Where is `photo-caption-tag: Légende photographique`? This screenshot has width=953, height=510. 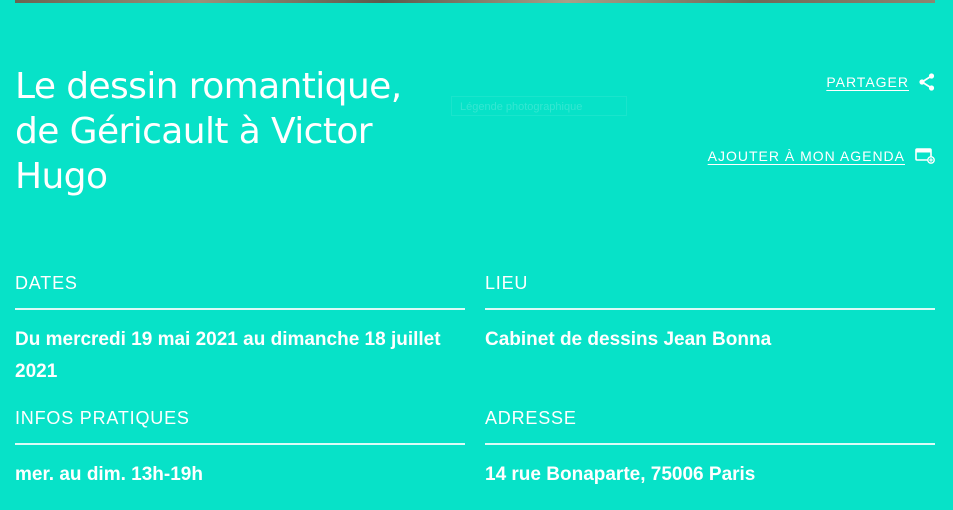 photo-caption-tag: Légende photographique is located at coordinates (539, 106).